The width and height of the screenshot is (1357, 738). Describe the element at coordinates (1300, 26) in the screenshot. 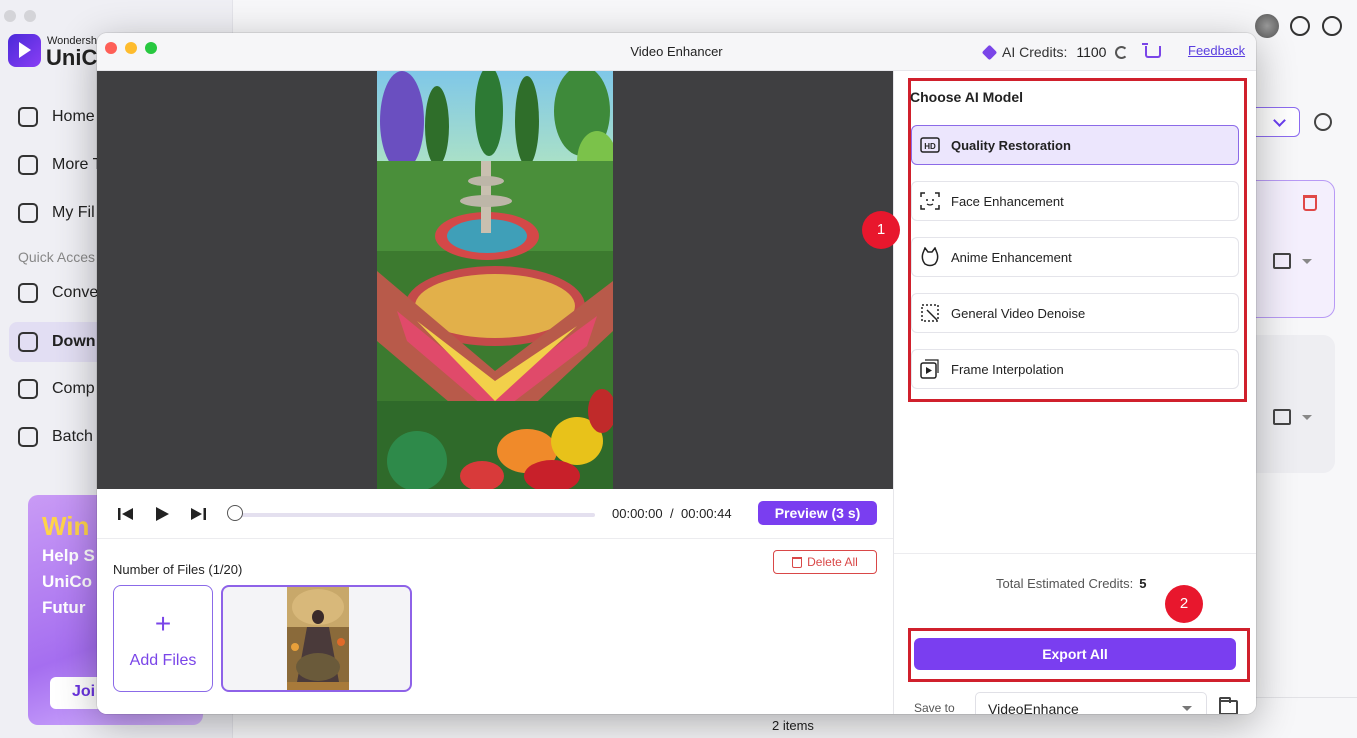

I see `chat-icon` at that location.